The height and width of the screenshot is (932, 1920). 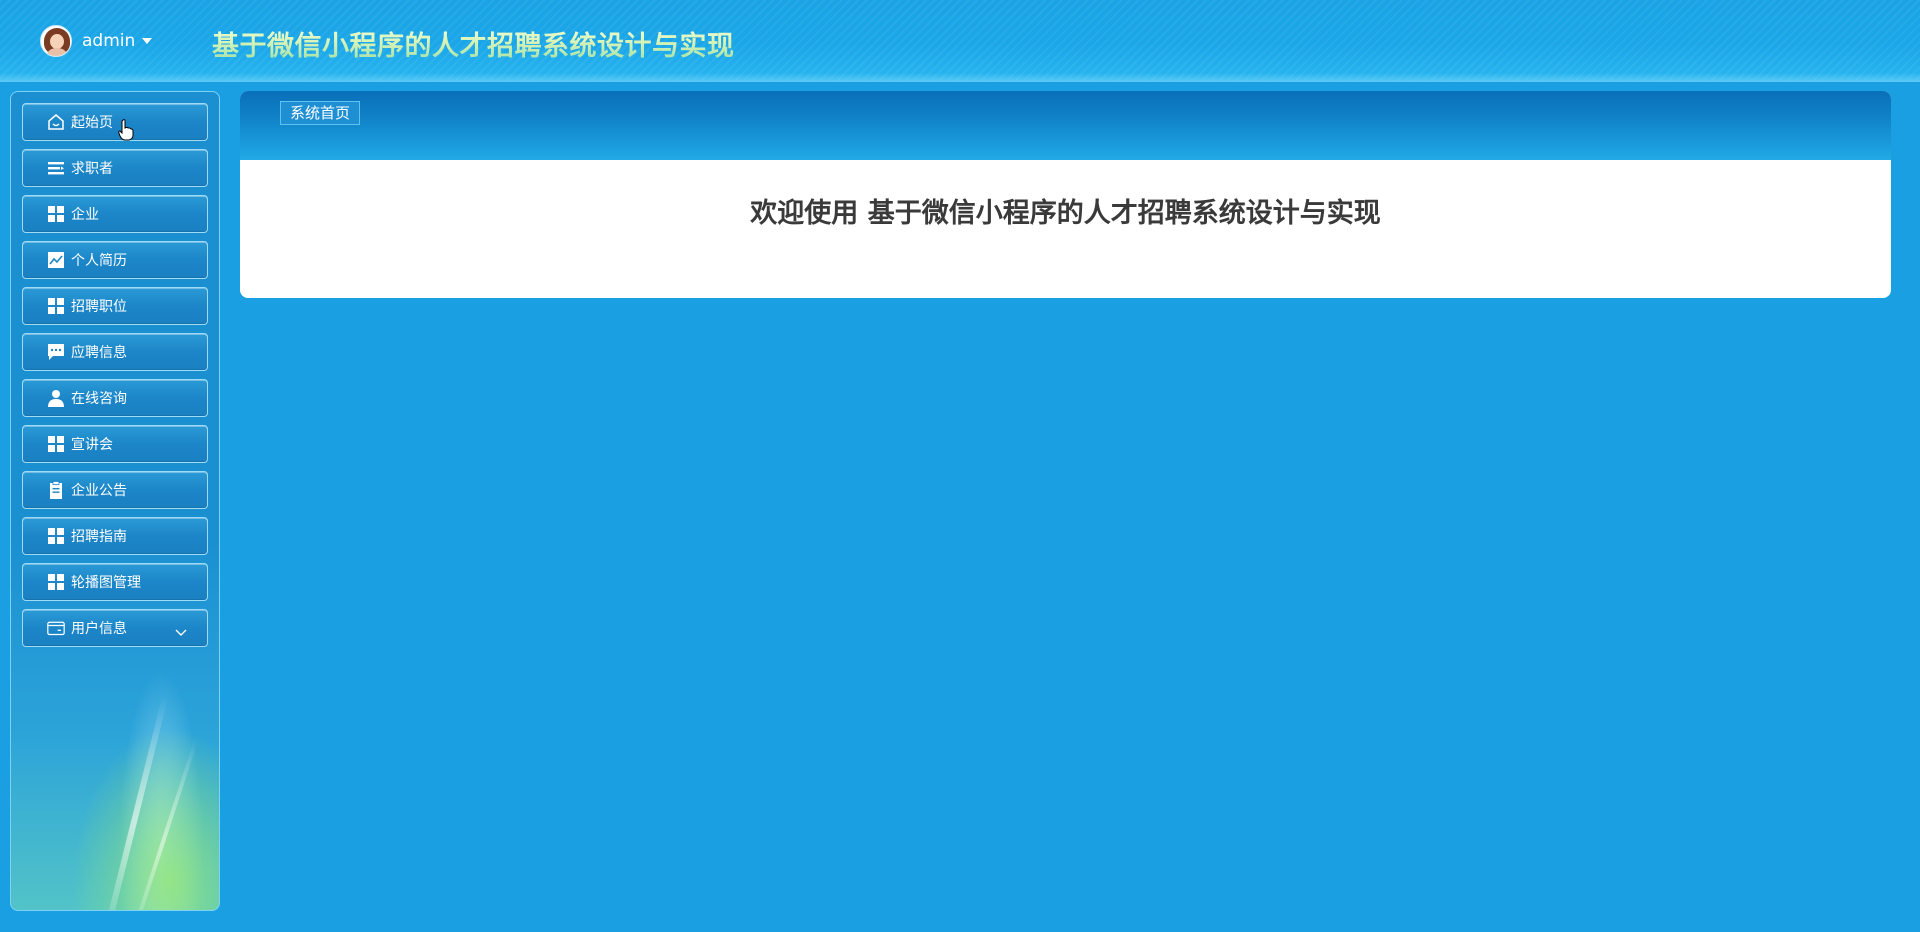 I want to click on sidebar-item-label: 企业公告, so click(x=99, y=491).